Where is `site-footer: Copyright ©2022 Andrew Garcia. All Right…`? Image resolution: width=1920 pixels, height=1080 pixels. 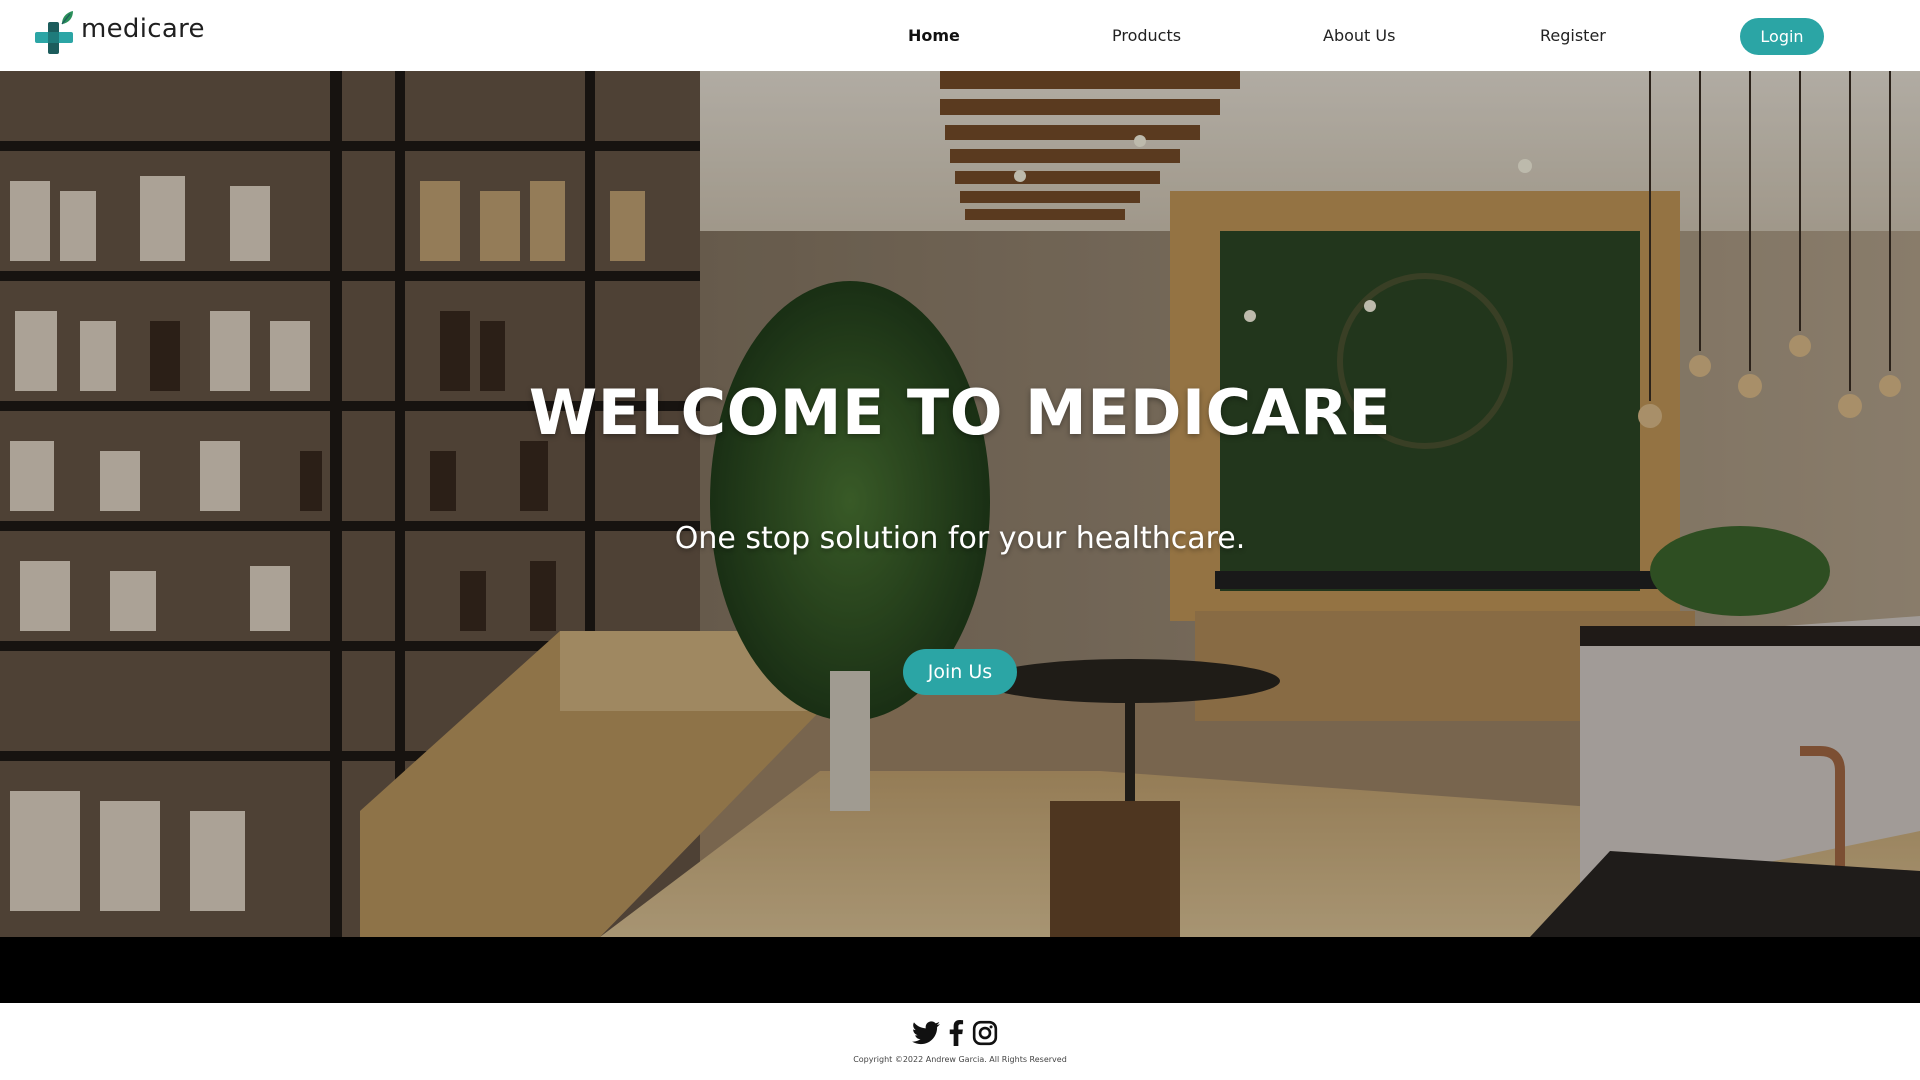
site-footer: Copyright ©2022 Andrew Garcia. All Right… is located at coordinates (960, 1041).